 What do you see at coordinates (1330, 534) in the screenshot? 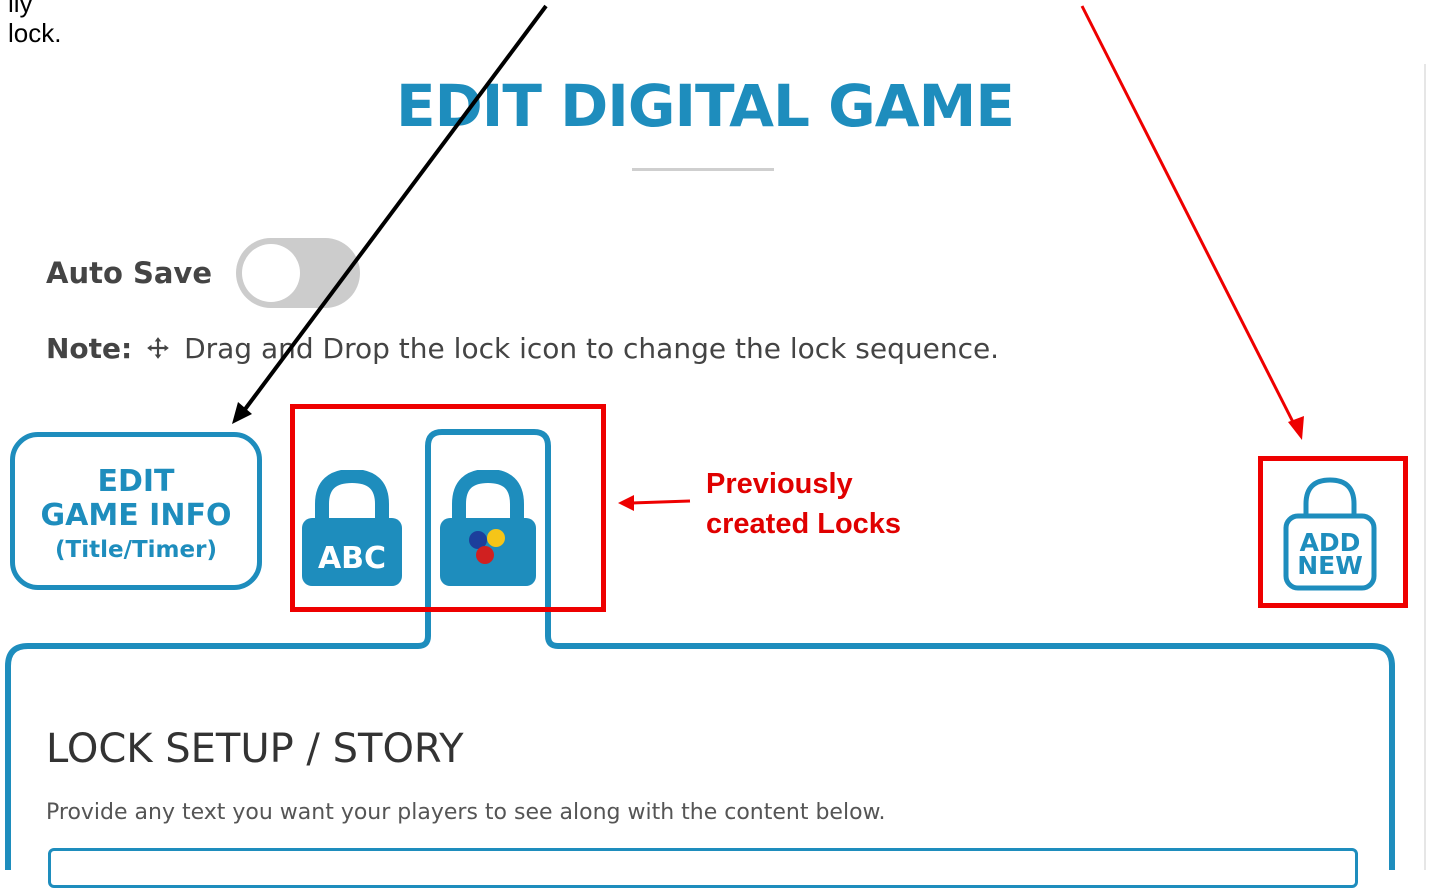
I see `add-lock-icon: ADD NEW` at bounding box center [1330, 534].